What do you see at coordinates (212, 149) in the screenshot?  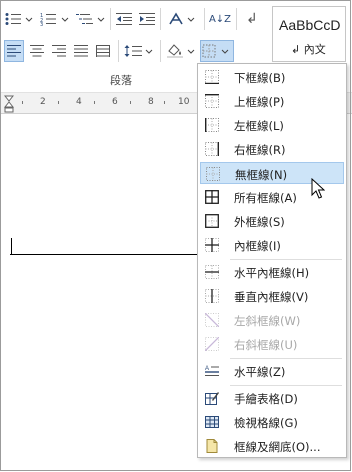 I see `right-border-icon` at bounding box center [212, 149].